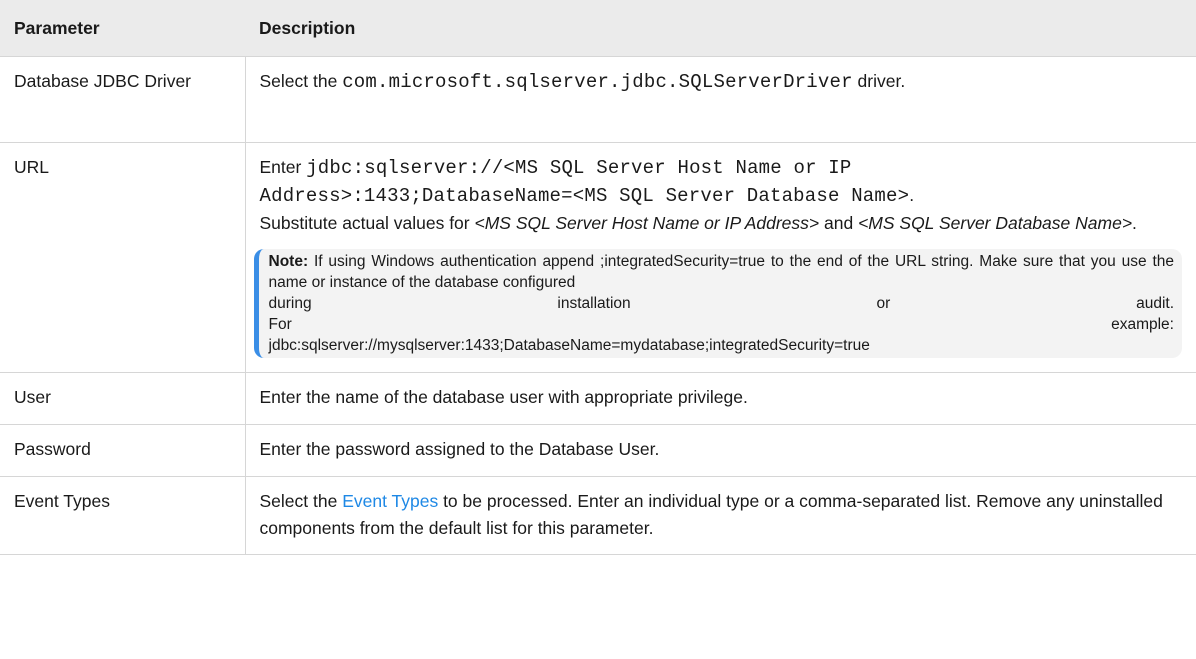  Describe the element at coordinates (839, 223) in the screenshot. I see `desc-text: and` at that location.